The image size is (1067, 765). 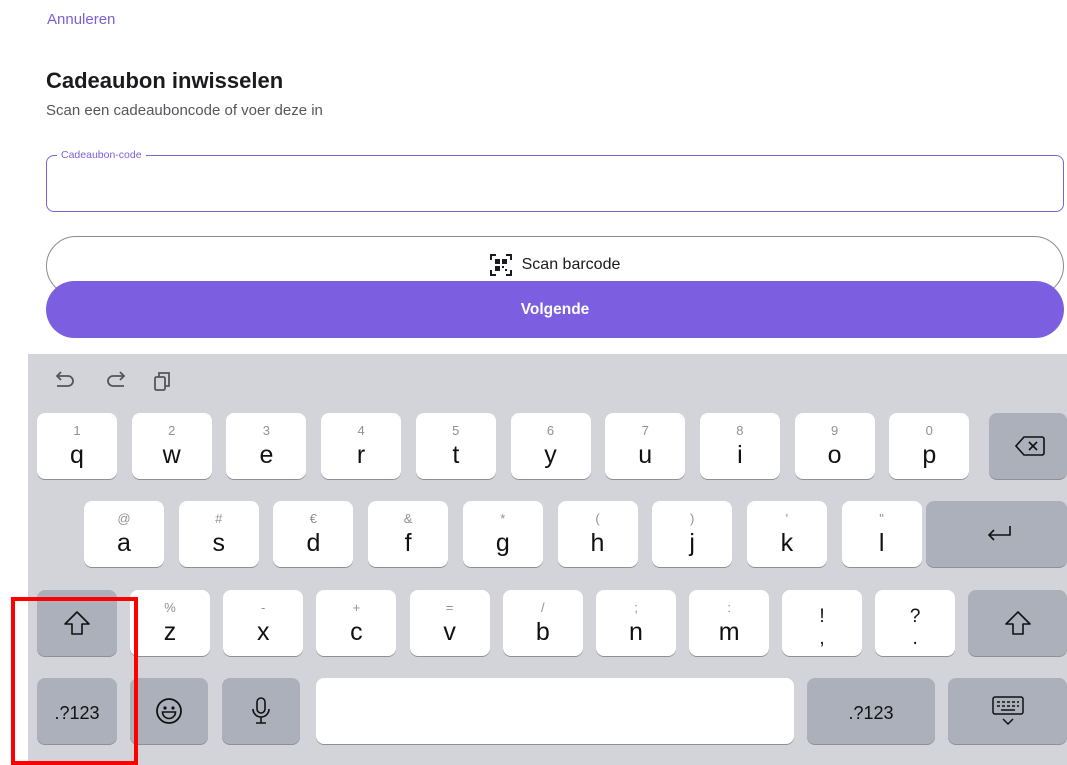 What do you see at coordinates (502, 543) in the screenshot?
I see `key-primary-label: g` at bounding box center [502, 543].